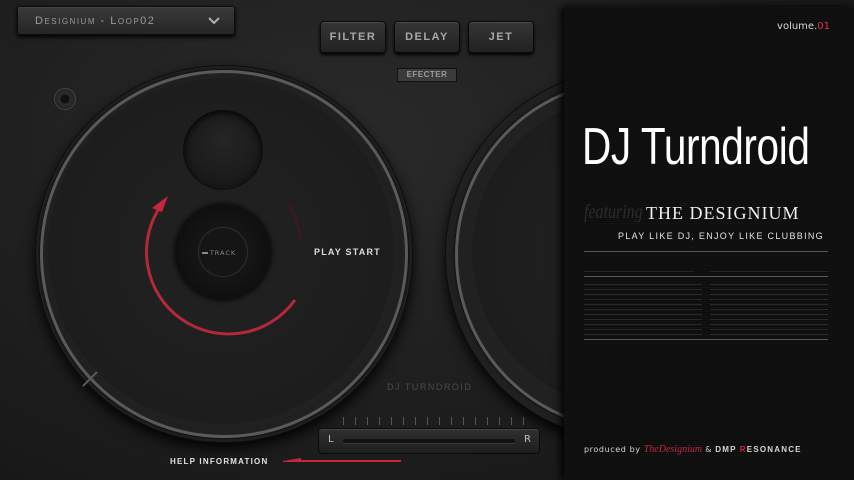 The height and width of the screenshot is (480, 854). Describe the element at coordinates (347, 252) in the screenshot. I see `play-start-label: PLAY START` at that location.